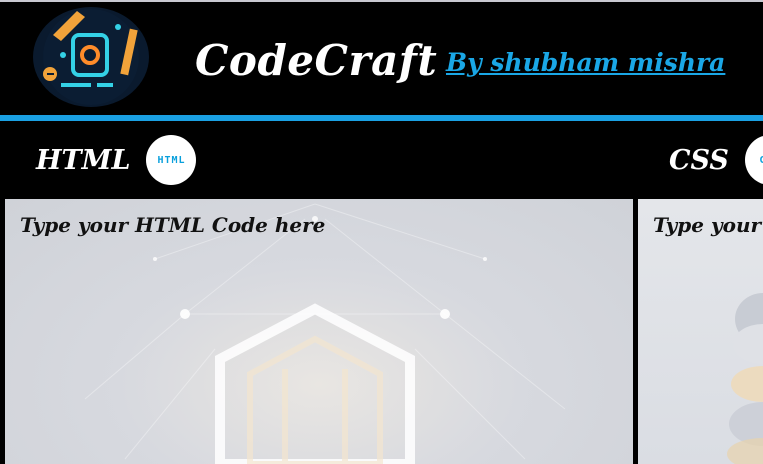  What do you see at coordinates (171, 160) in the screenshot?
I see `html-icon: HTML` at bounding box center [171, 160].